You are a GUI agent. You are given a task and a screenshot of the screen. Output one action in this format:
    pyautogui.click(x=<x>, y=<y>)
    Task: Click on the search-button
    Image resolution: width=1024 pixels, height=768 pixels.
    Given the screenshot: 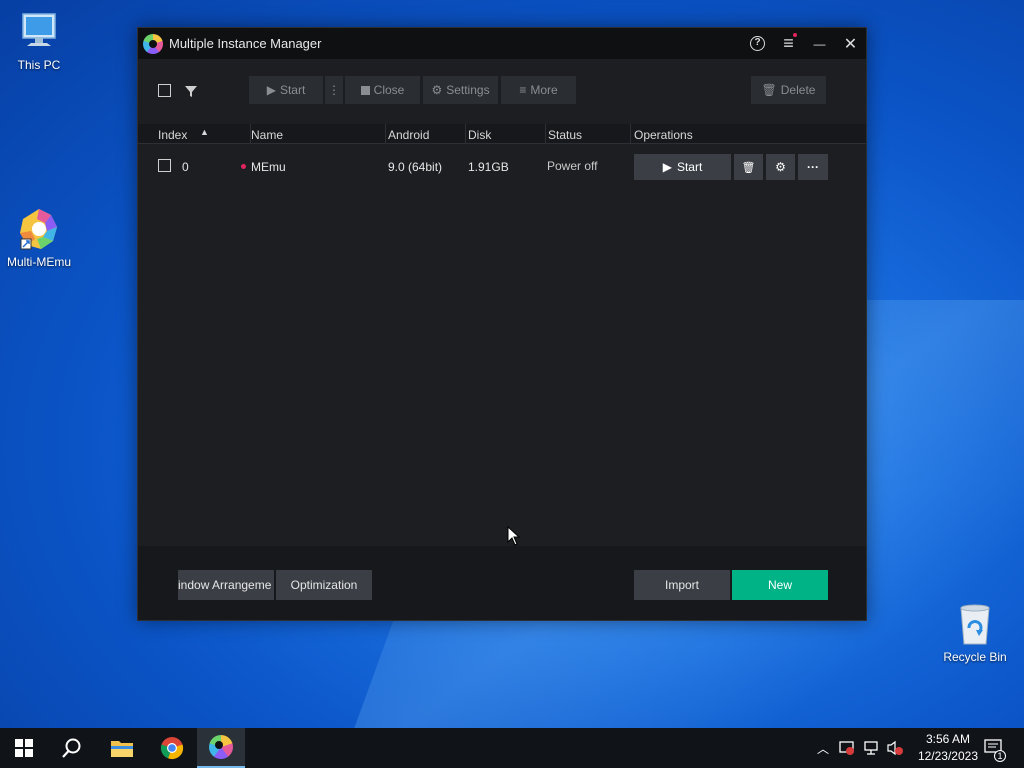 What is the action you would take?
    pyautogui.click(x=72, y=748)
    